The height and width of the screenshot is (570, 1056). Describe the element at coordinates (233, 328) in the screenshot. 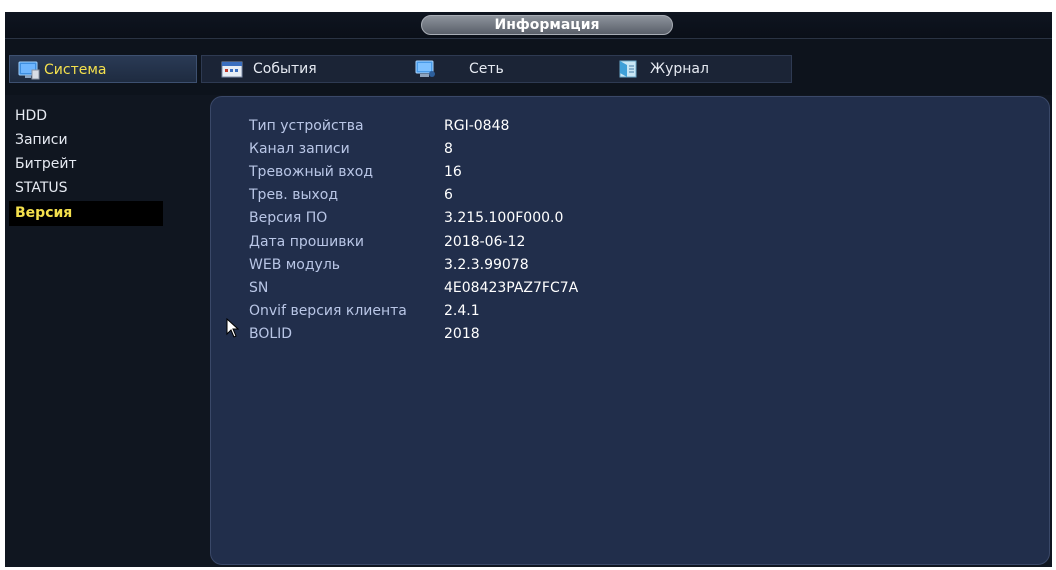

I see `mouse-cursor-icon` at that location.